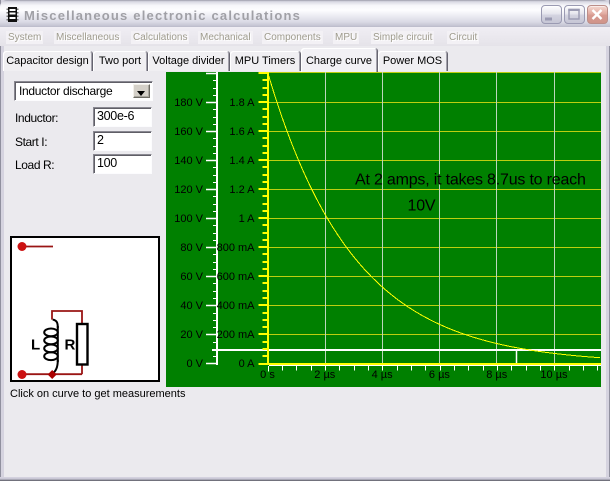 This screenshot has width=610, height=481. What do you see at coordinates (267, 375) in the screenshot?
I see `svg-text: 0 s` at bounding box center [267, 375].